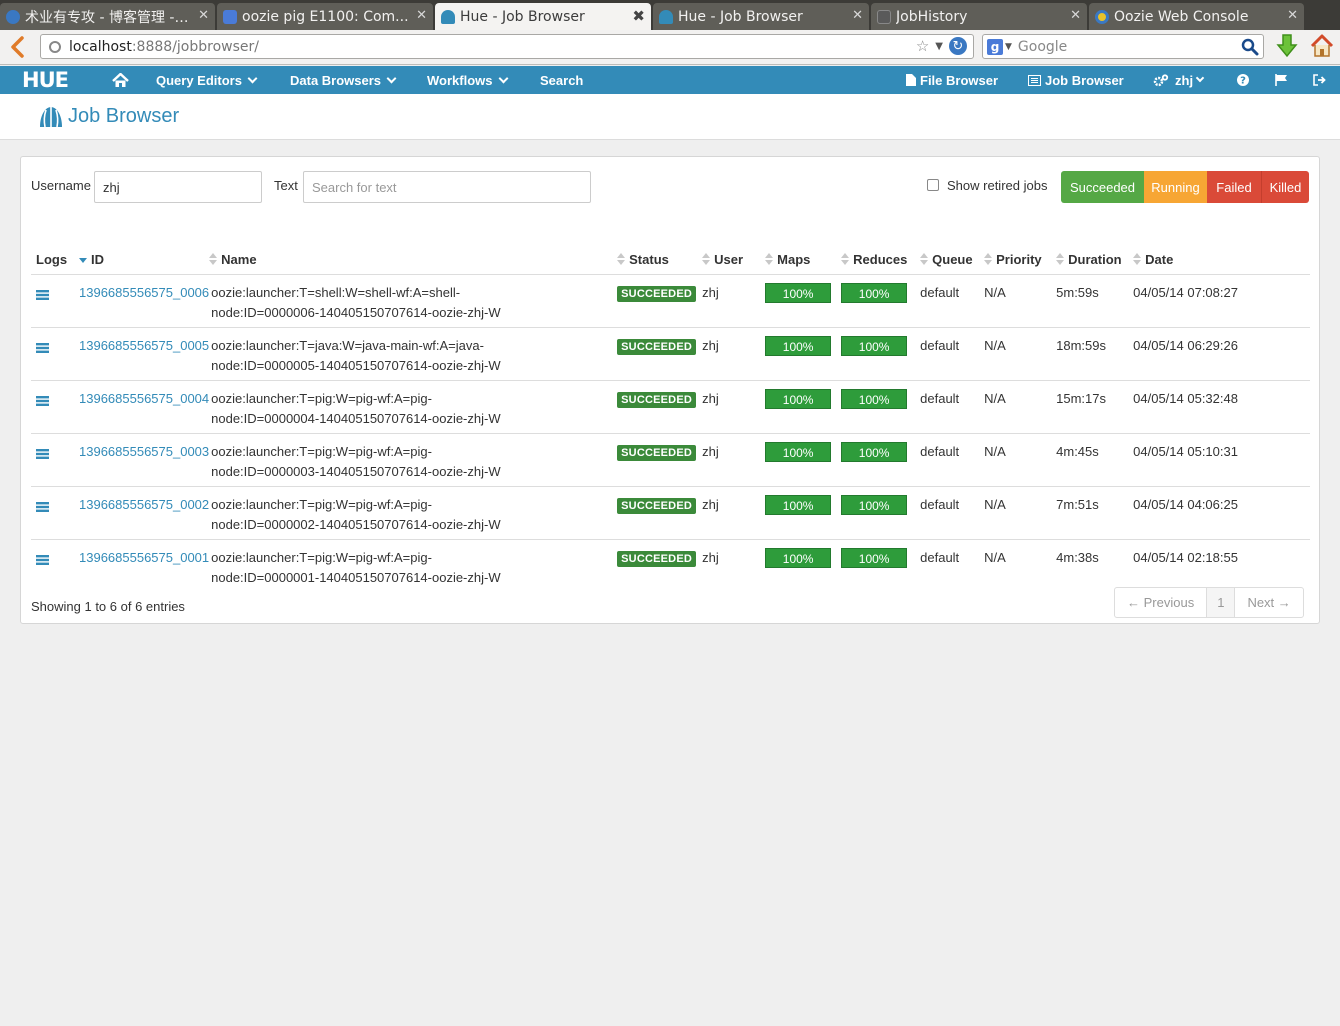  I want to click on engine-dropdown-icon: ▼, so click(1008, 47).